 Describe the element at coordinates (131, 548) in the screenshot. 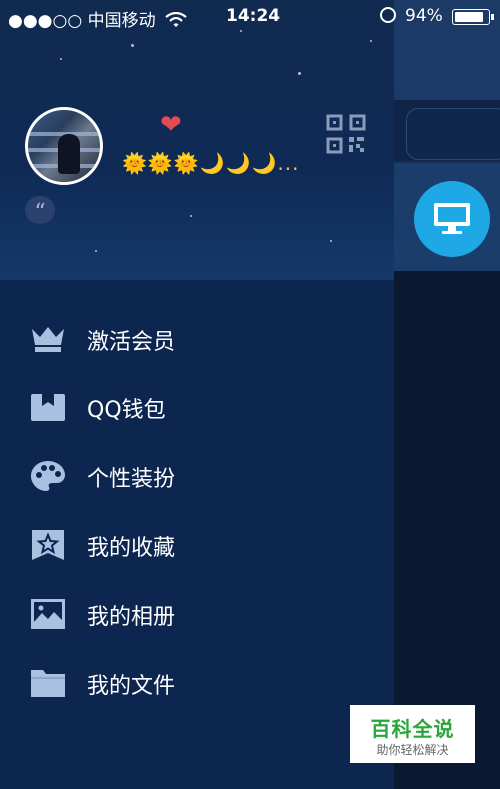

I see `menu-item-label: 我的收藏` at that location.